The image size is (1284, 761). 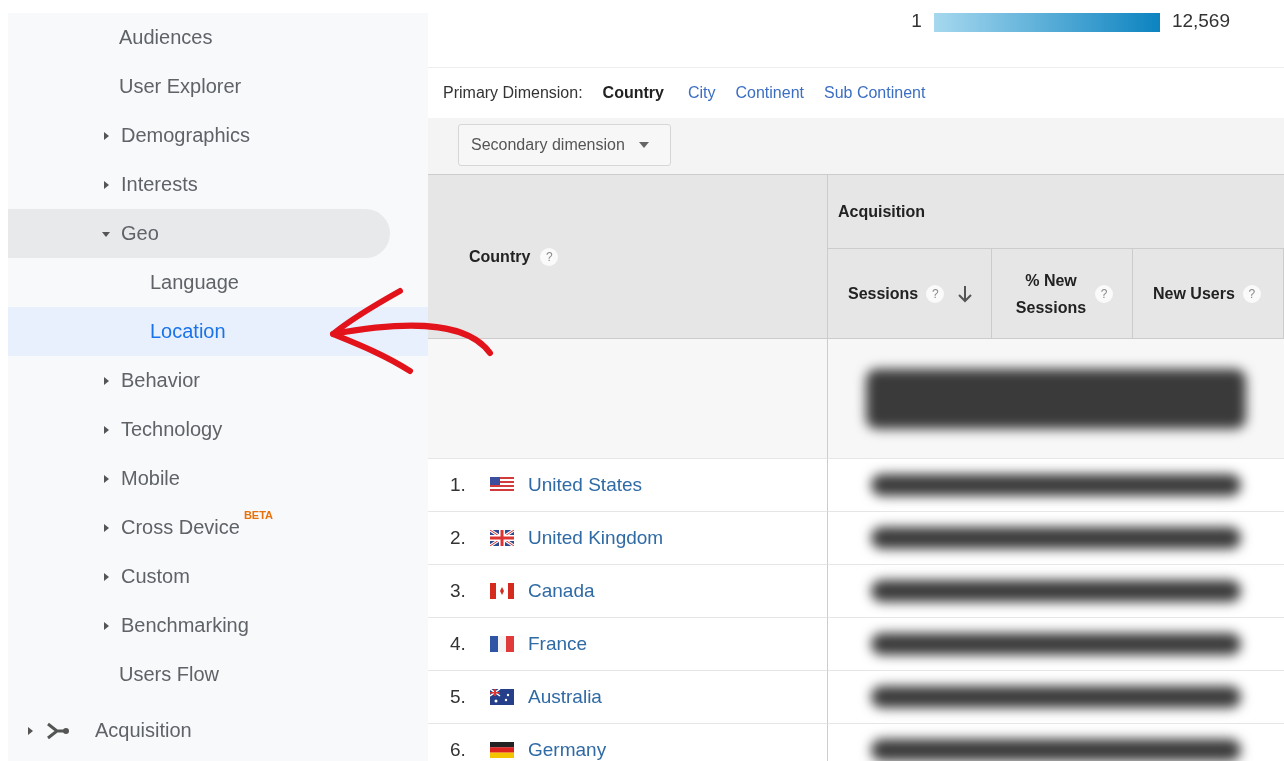 I want to click on nav-section: Acquisition, so click(x=218, y=730).